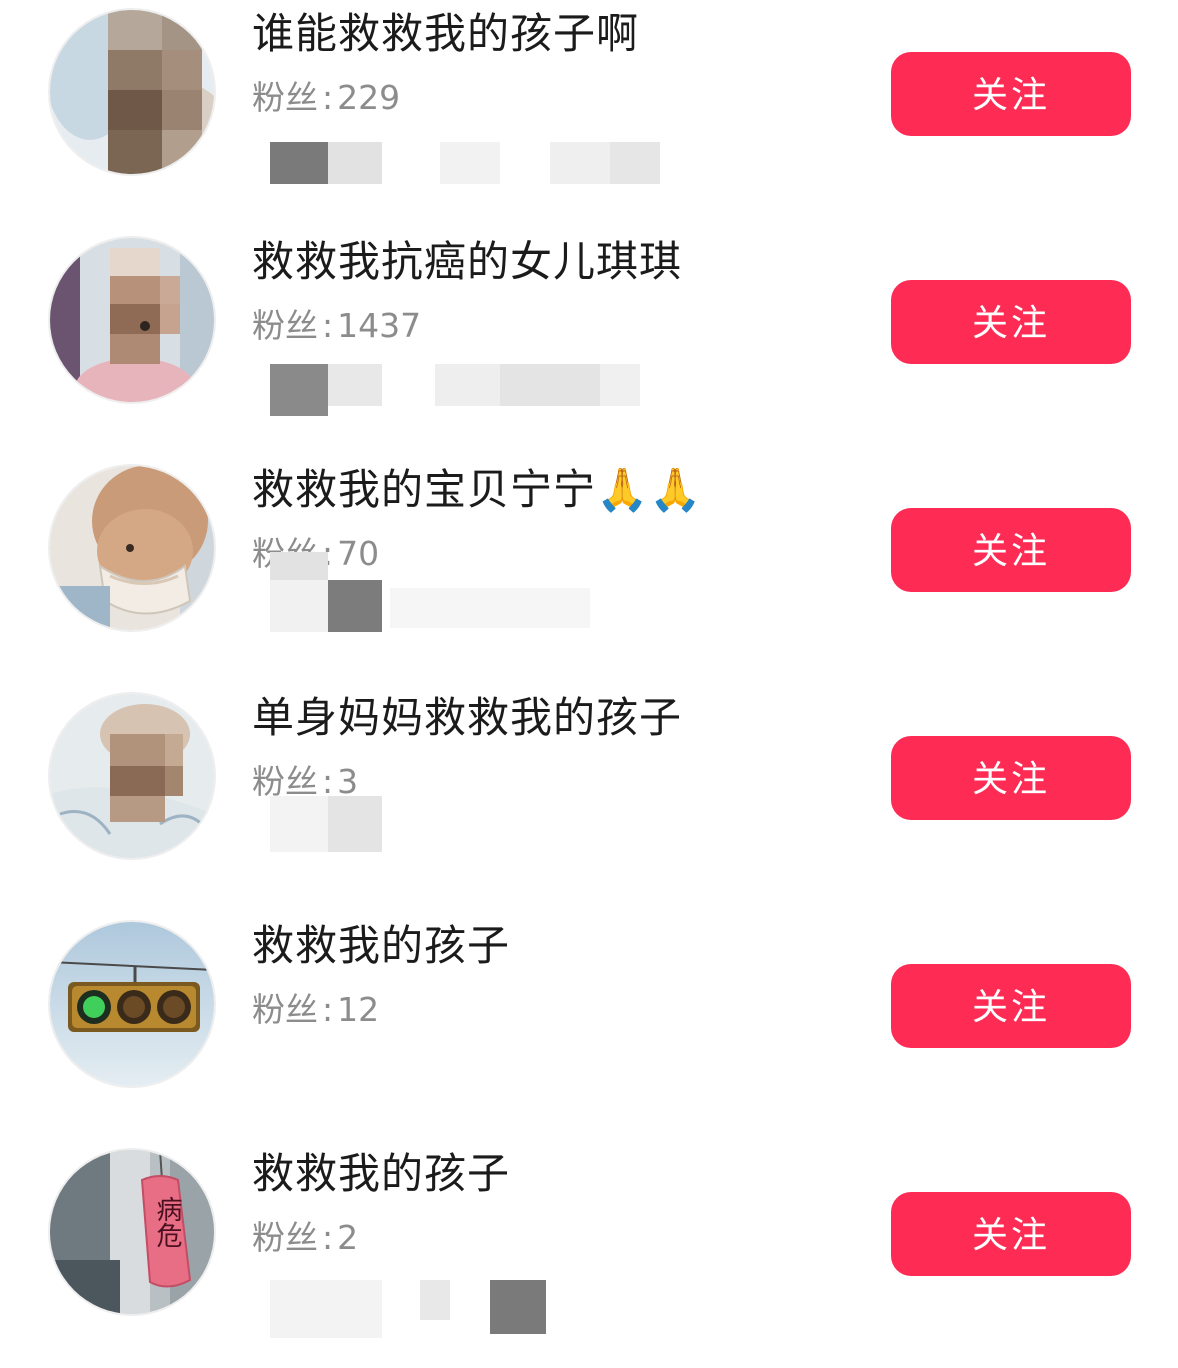 Image resolution: width=1178 pixels, height=1368 pixels. I want to click on fans-count: 粉丝:12, so click(315, 1010).